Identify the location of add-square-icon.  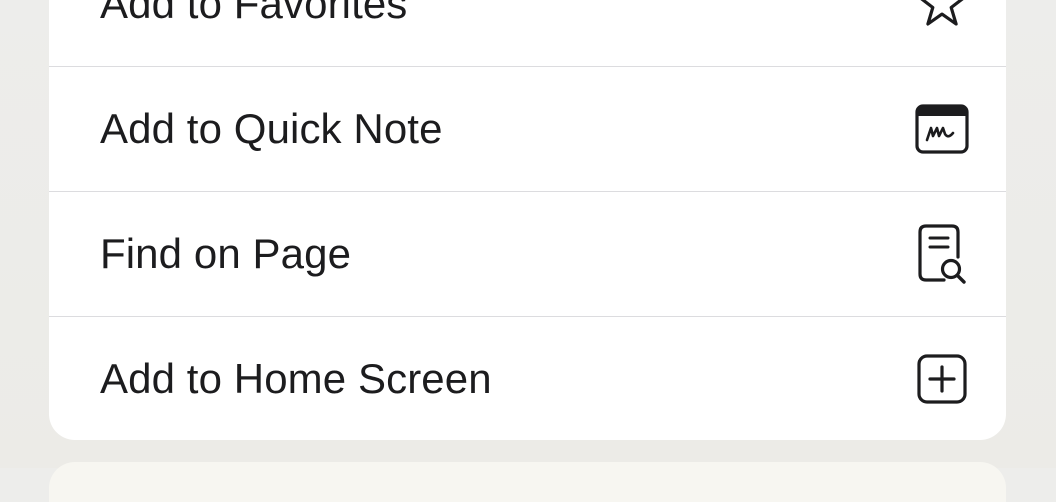
(942, 379).